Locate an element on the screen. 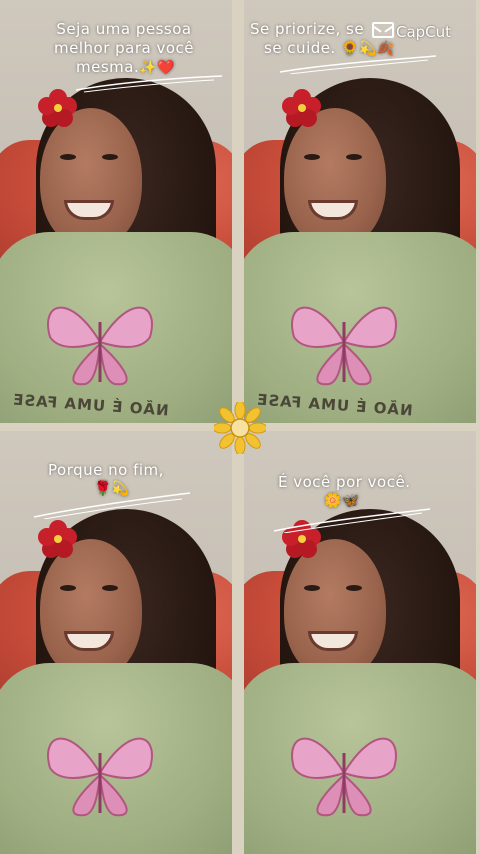  caption-line: É você por você. is located at coordinates (344, 482).